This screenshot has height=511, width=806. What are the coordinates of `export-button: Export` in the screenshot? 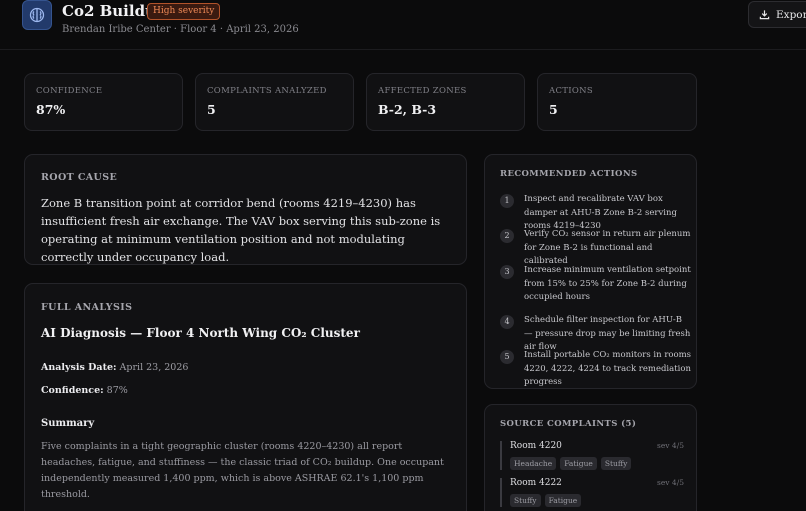 It's located at (777, 14).